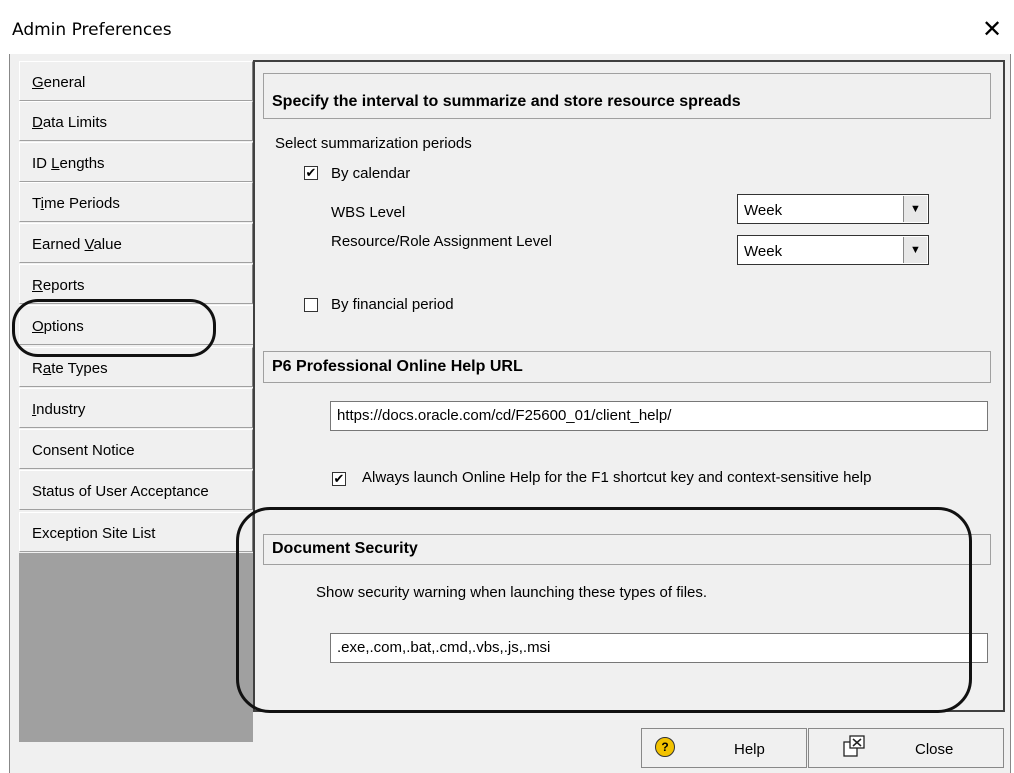 This screenshot has width=1014, height=773. Describe the element at coordinates (659, 648) in the screenshot. I see `file-types-input: .exe,.com,.bat,.cmd,.vbs,.js,.msi` at that location.